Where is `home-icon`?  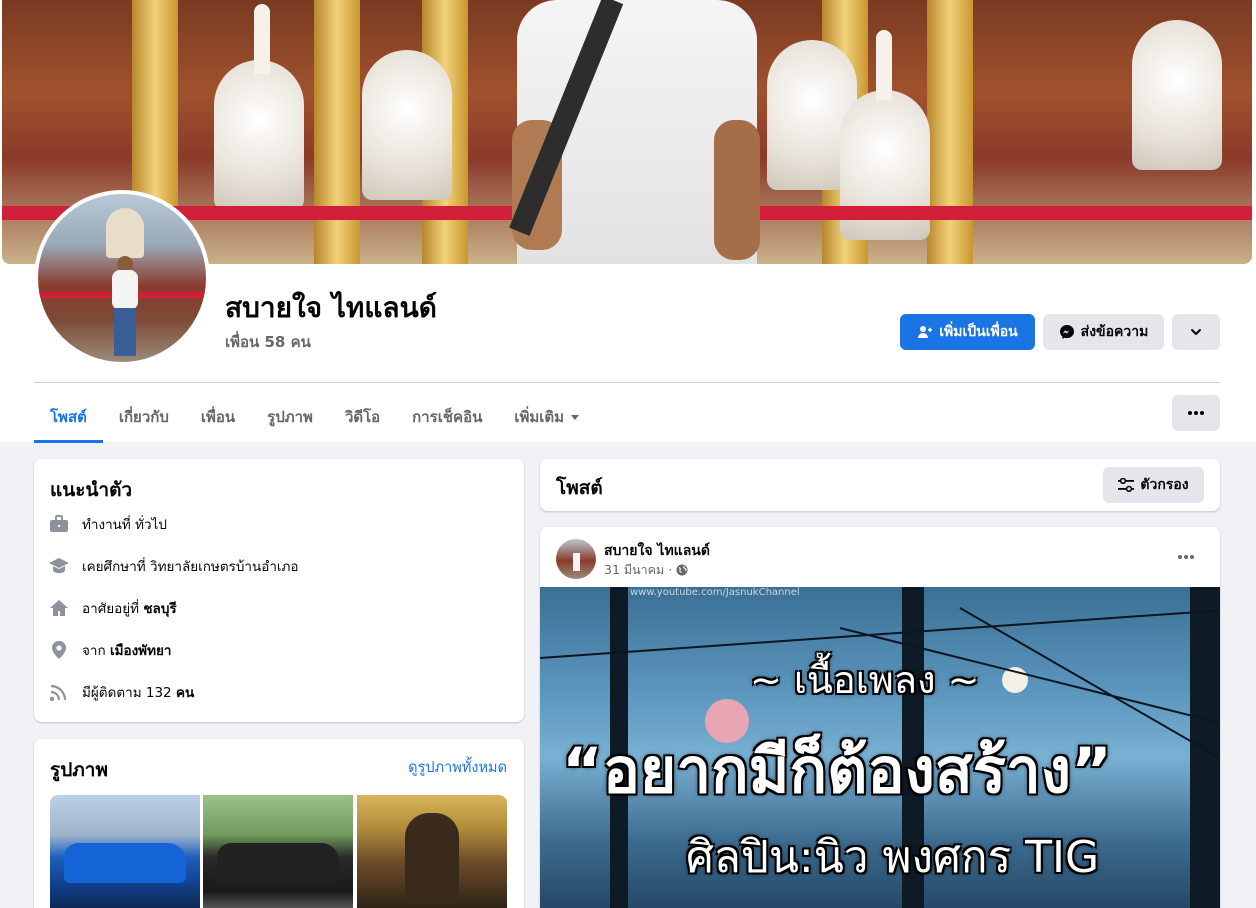 home-icon is located at coordinates (59, 608).